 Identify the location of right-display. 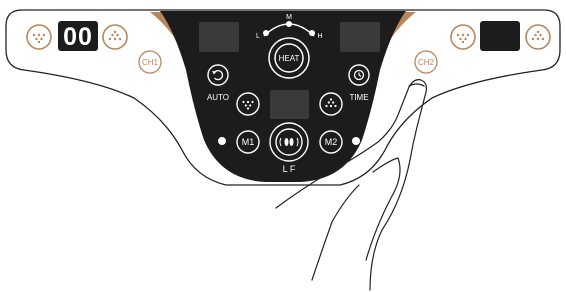
(500, 36).